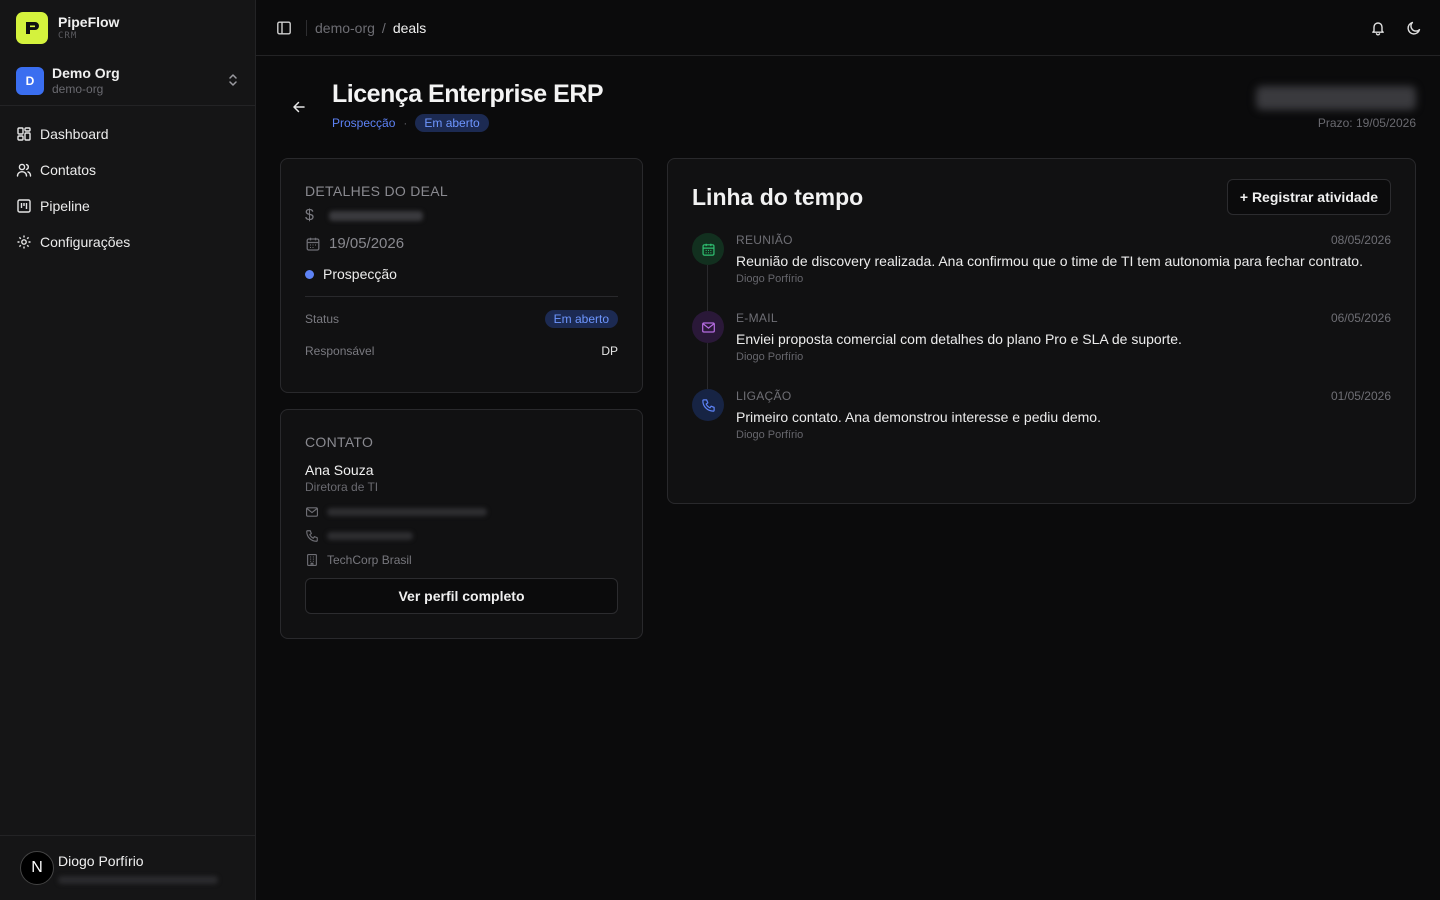  I want to click on deal-value-redacted, so click(1336, 98).